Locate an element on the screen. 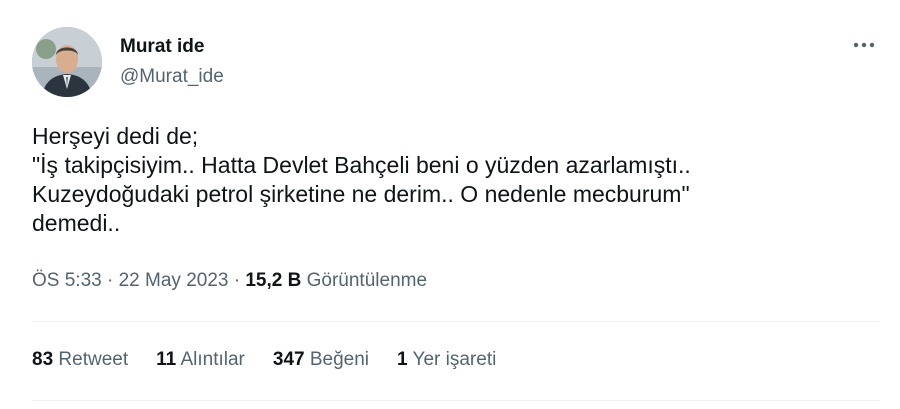  likes-count: 347 is located at coordinates (288, 359).